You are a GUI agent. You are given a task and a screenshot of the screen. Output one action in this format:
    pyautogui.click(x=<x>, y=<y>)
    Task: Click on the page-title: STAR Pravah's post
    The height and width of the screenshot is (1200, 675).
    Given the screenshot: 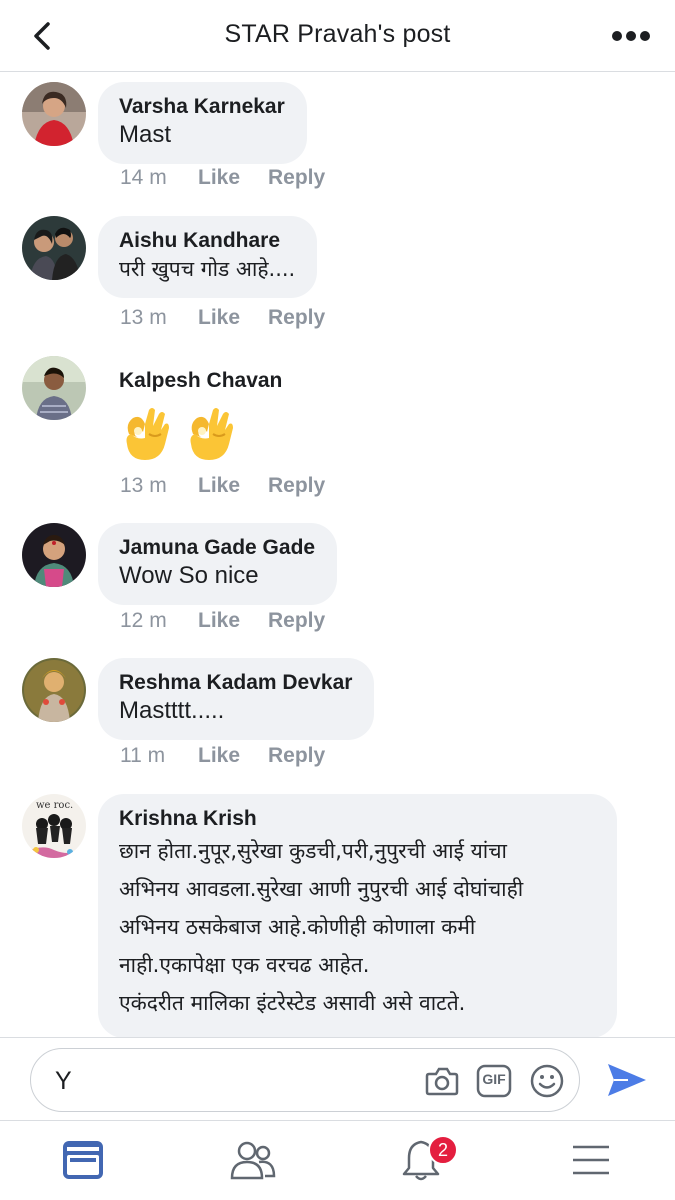 What is the action you would take?
    pyautogui.click(x=337, y=34)
    